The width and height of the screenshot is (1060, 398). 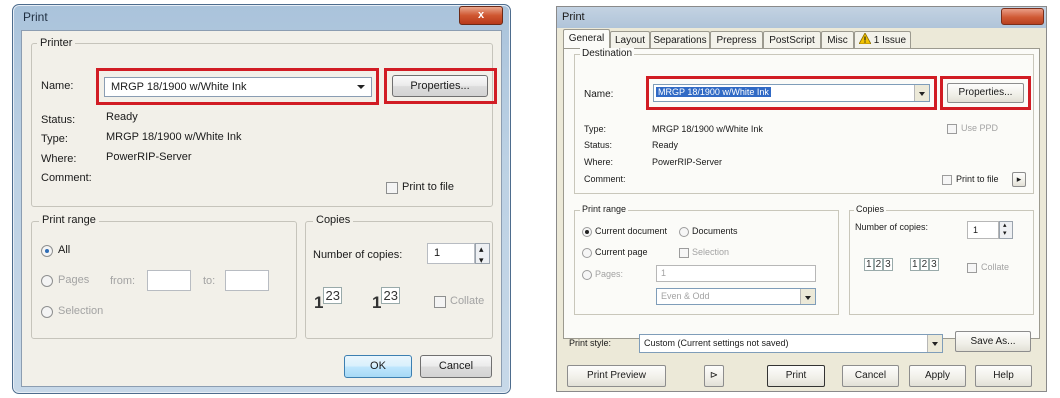 What do you see at coordinates (47, 312) in the screenshot?
I see `selection-radio` at bounding box center [47, 312].